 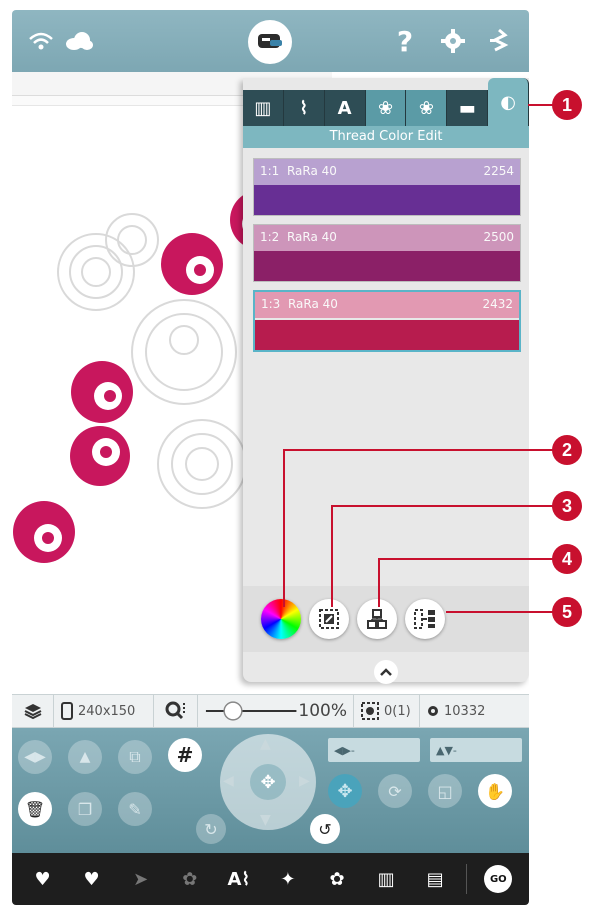 What do you see at coordinates (107, 711) in the screenshot?
I see `hoop-size-label: 240x150` at bounding box center [107, 711].